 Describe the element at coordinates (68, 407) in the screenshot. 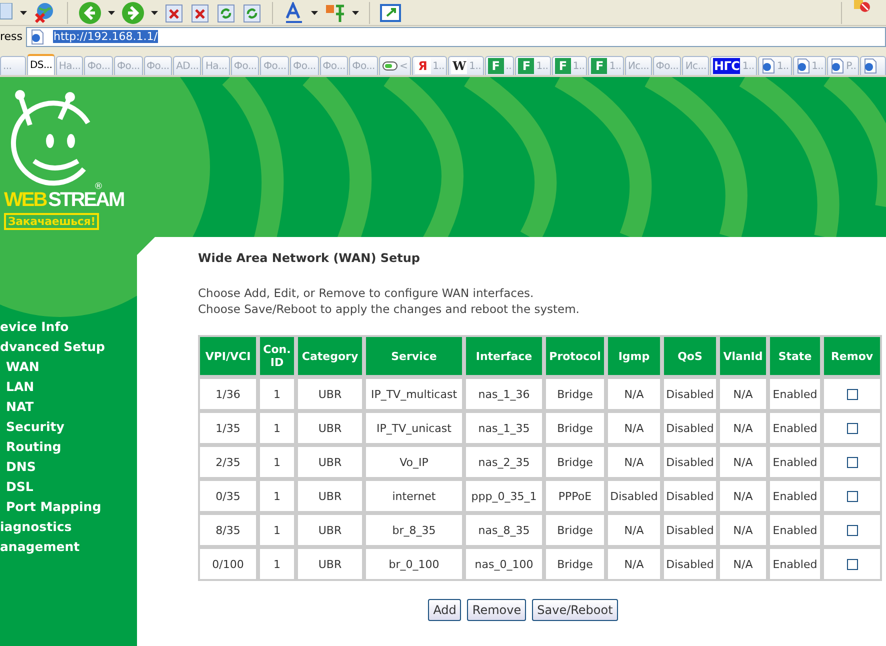

I see `sidebar-item: NAT` at that location.